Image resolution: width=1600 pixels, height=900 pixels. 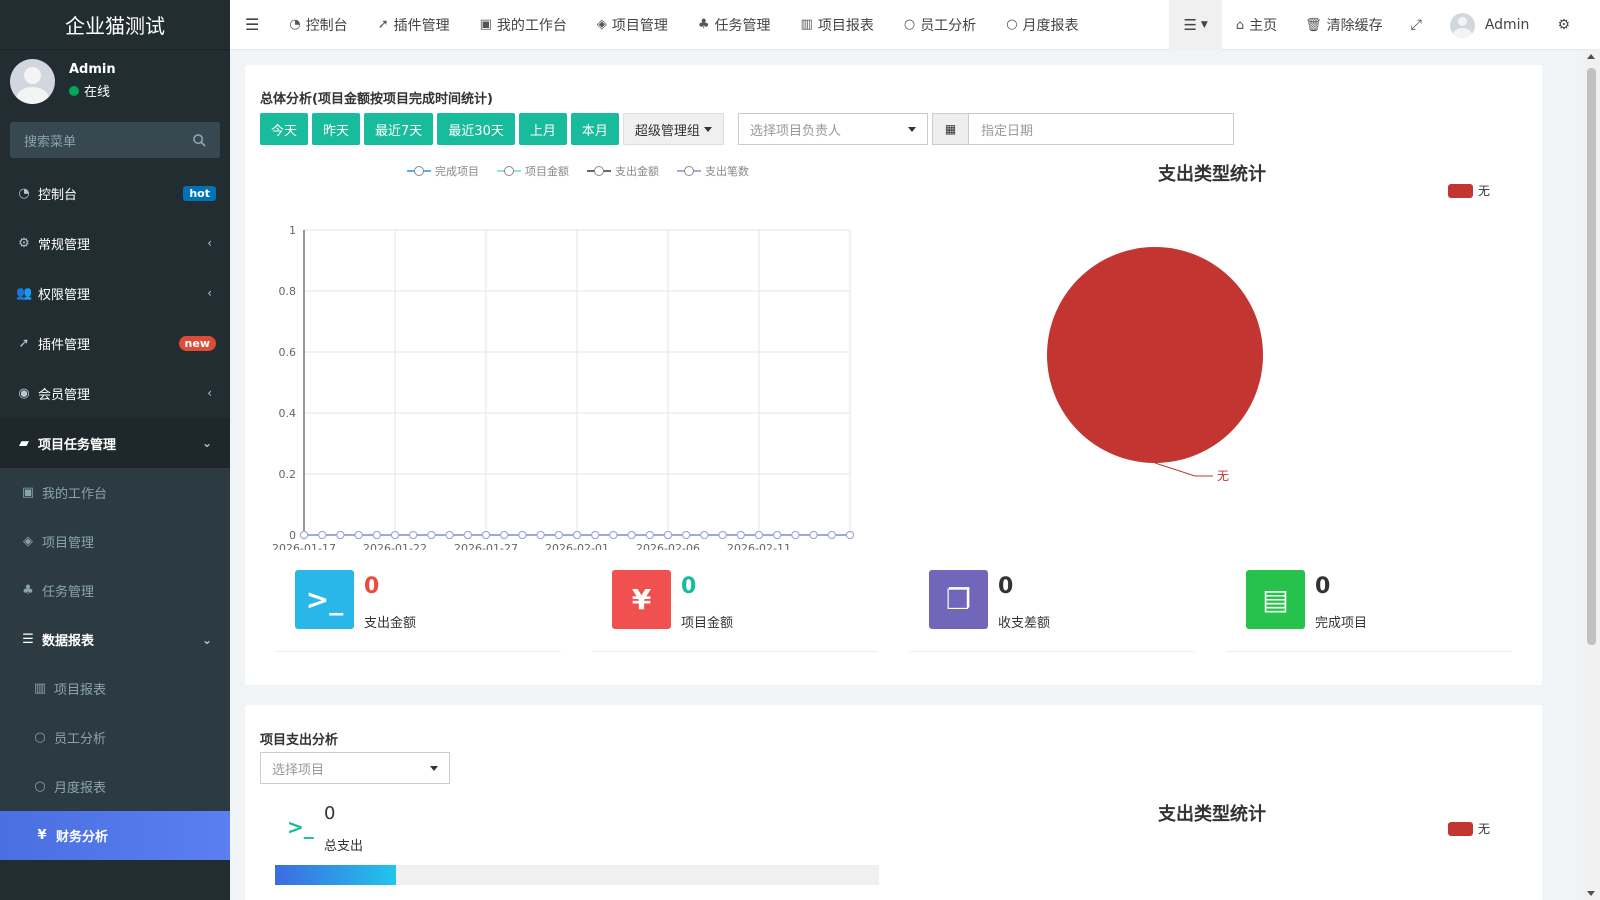 What do you see at coordinates (115, 193) in the screenshot?
I see `sidebar-item-dashboard: ◔ 控制台 hot` at bounding box center [115, 193].